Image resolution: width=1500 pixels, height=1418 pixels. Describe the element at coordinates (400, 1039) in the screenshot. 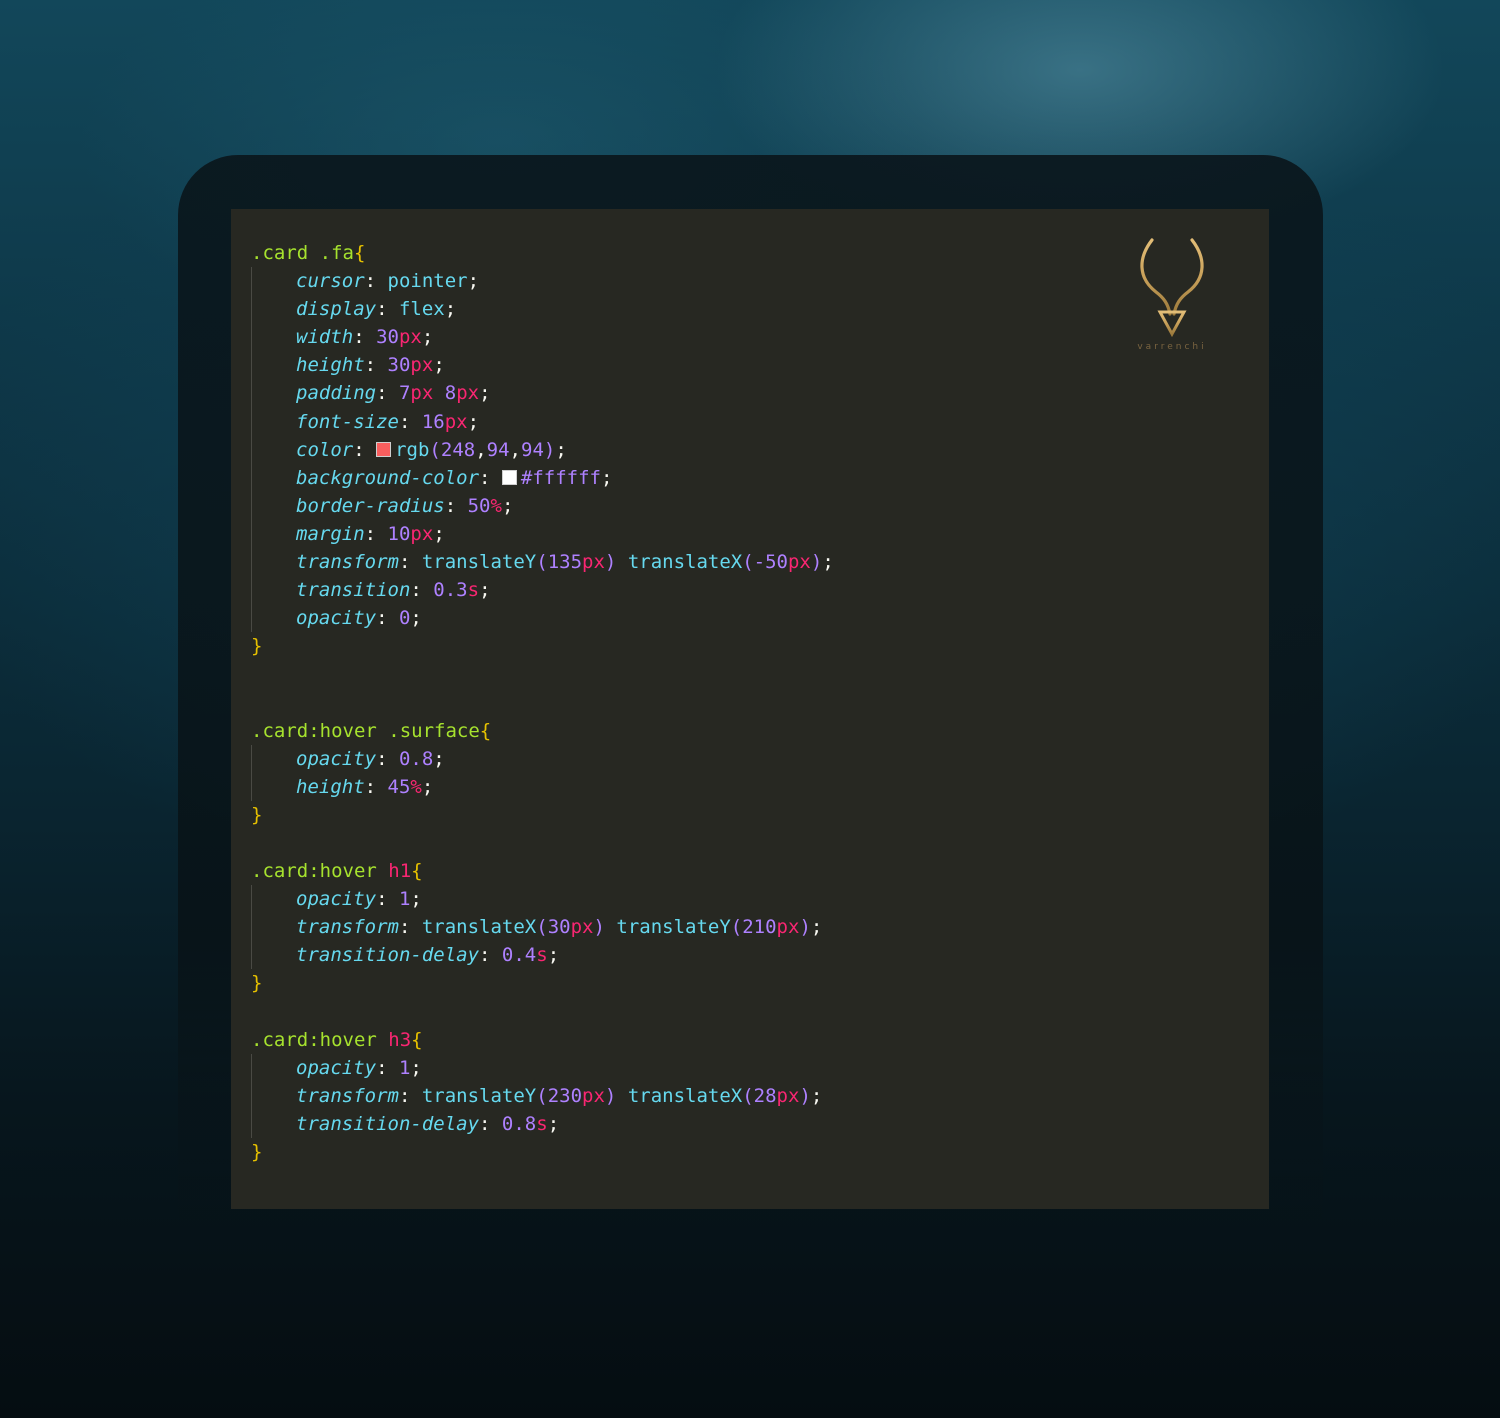

I see `css-tag-selector: h3` at that location.